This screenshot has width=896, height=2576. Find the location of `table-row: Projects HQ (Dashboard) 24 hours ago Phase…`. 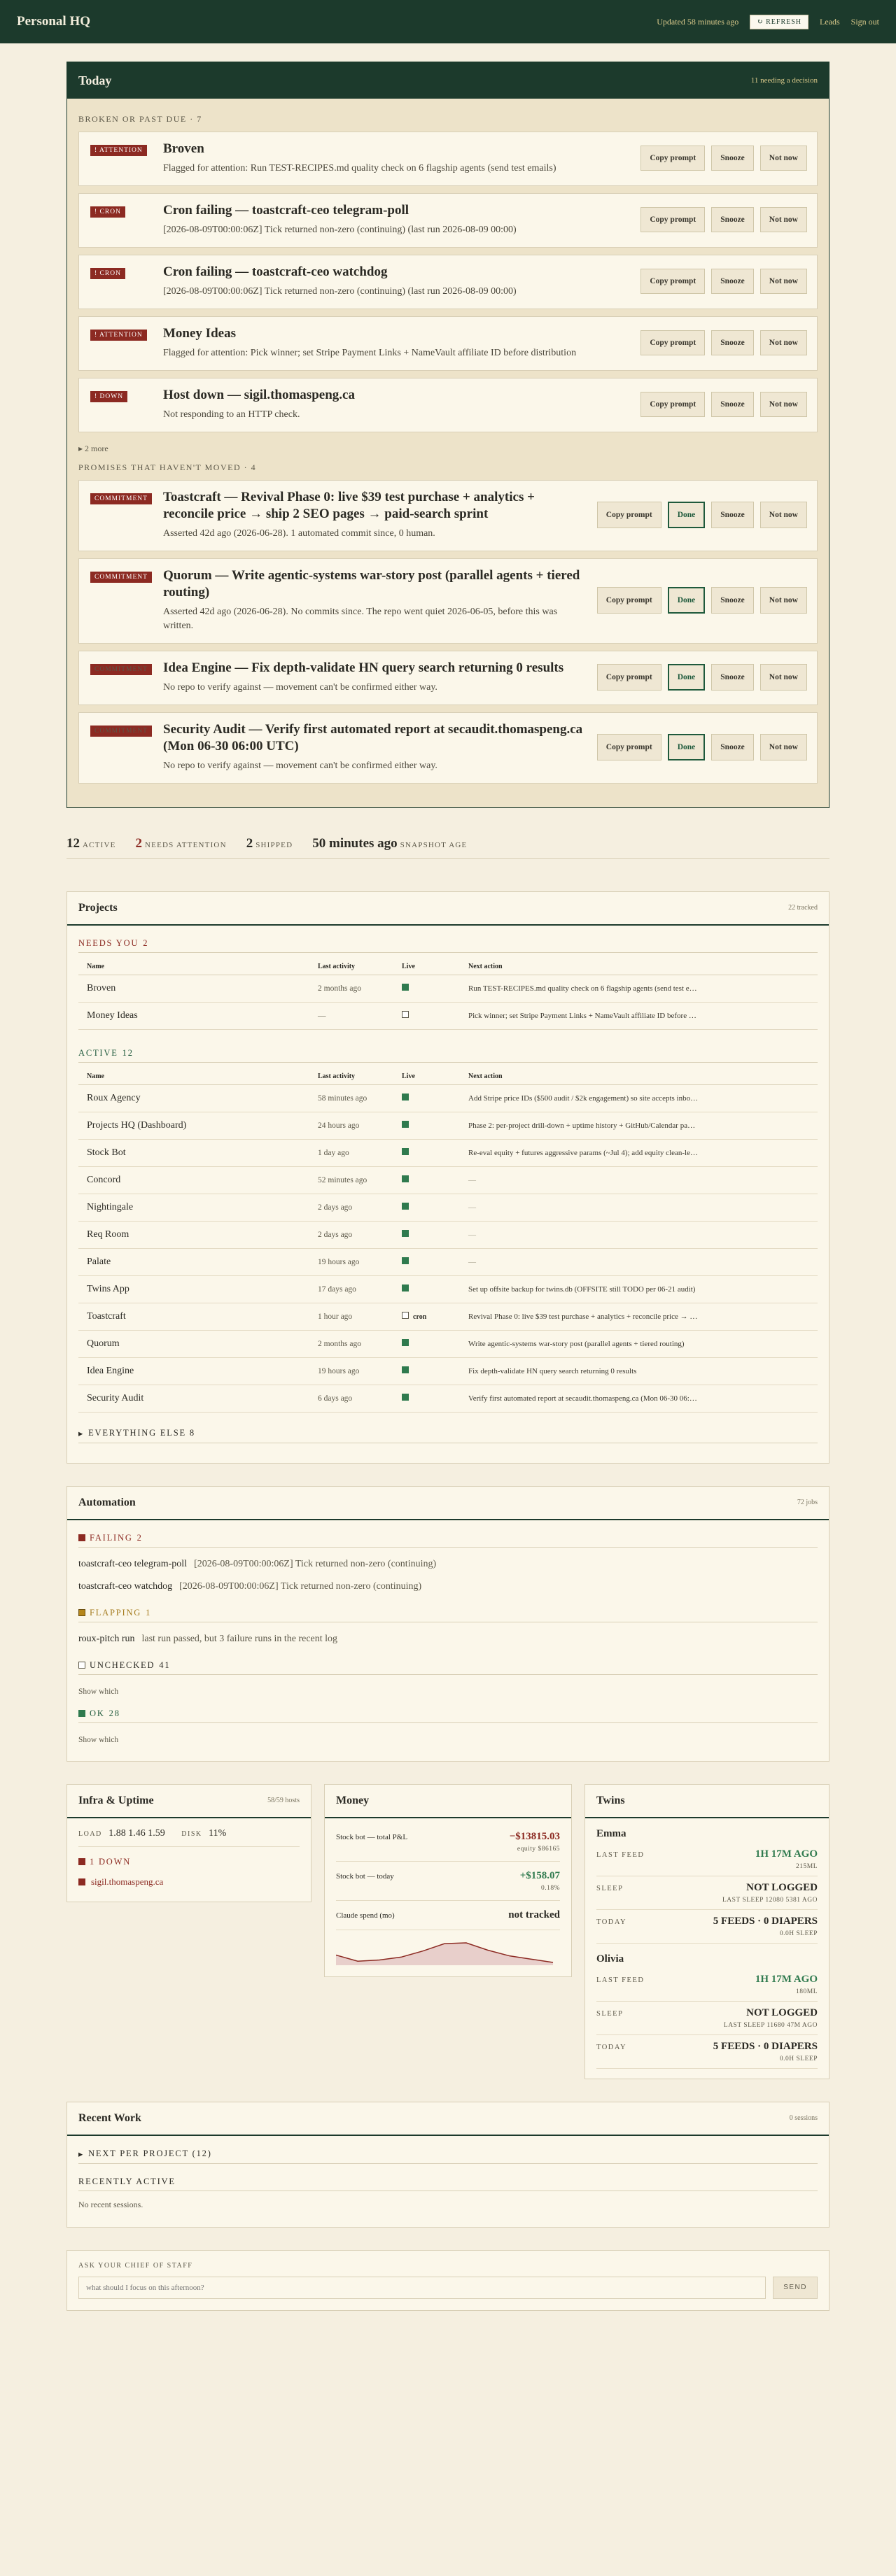

table-row: Projects HQ (Dashboard) 24 hours ago Phase… is located at coordinates (448, 1126).